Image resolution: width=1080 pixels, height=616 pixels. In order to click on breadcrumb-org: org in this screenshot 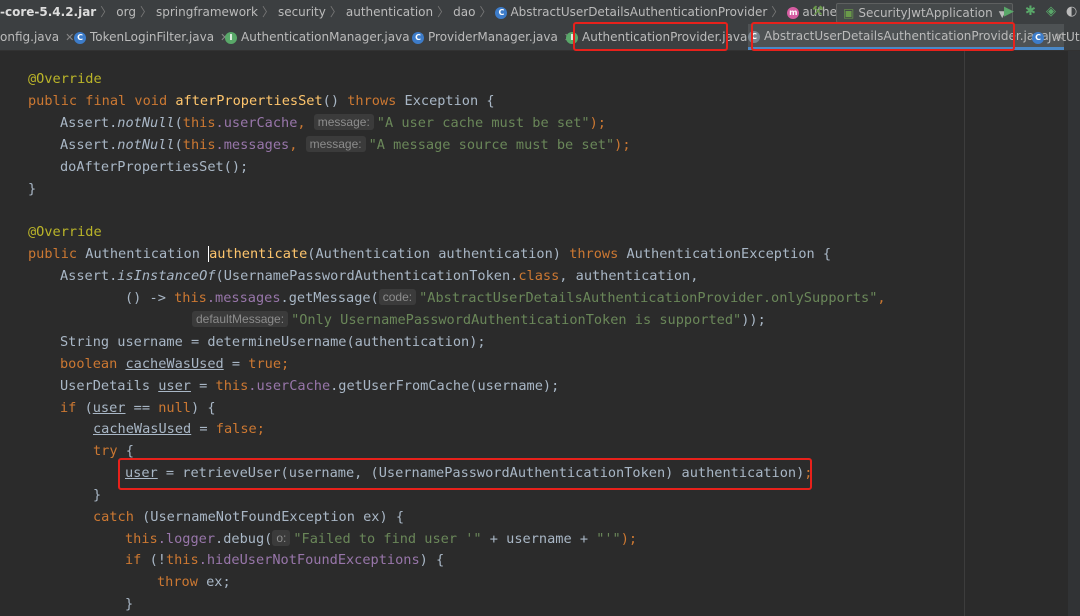, I will do `click(126, 12)`.